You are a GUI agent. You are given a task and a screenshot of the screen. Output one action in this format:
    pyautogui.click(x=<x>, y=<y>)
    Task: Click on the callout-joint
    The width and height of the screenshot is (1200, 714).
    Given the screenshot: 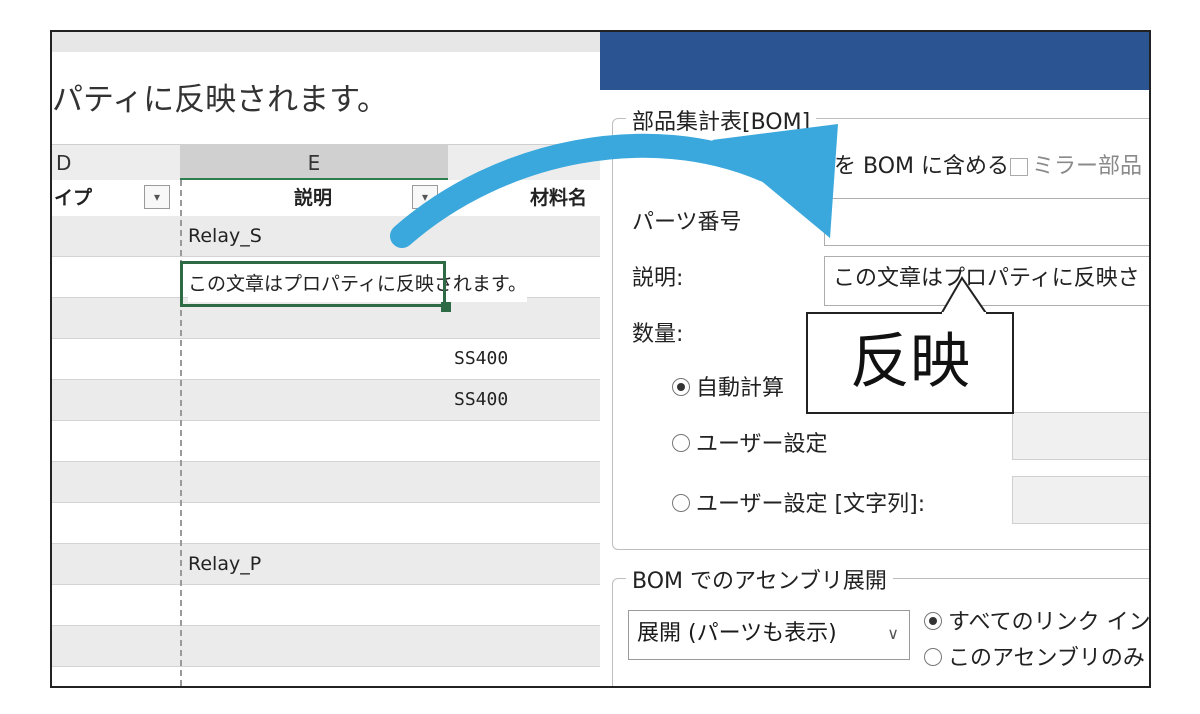 What is the action you would take?
    pyautogui.click(x=964, y=315)
    